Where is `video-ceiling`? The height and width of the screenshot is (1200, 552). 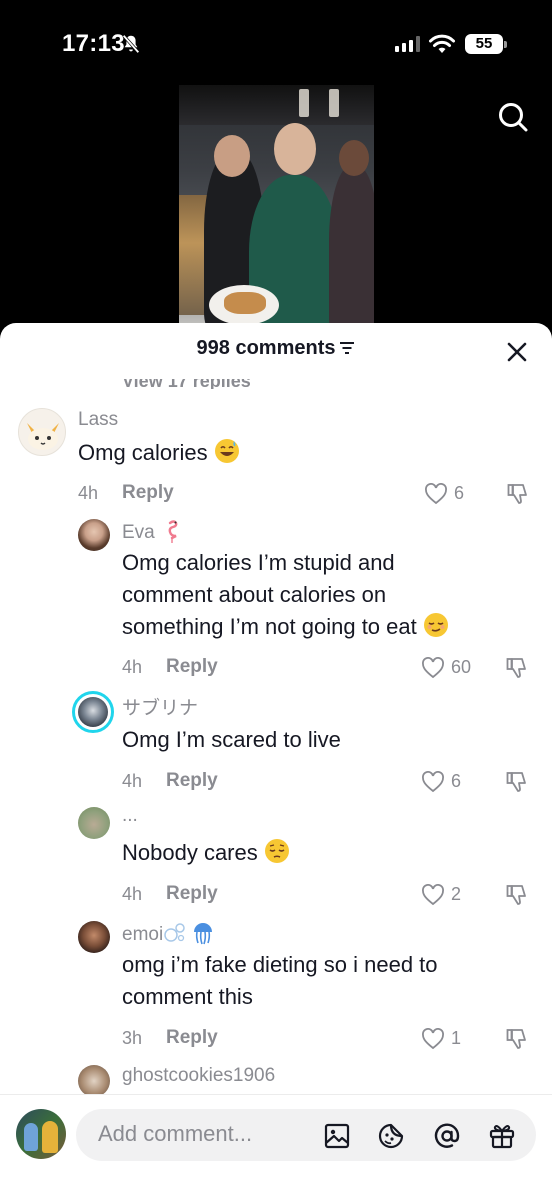
video-ceiling is located at coordinates (276, 105).